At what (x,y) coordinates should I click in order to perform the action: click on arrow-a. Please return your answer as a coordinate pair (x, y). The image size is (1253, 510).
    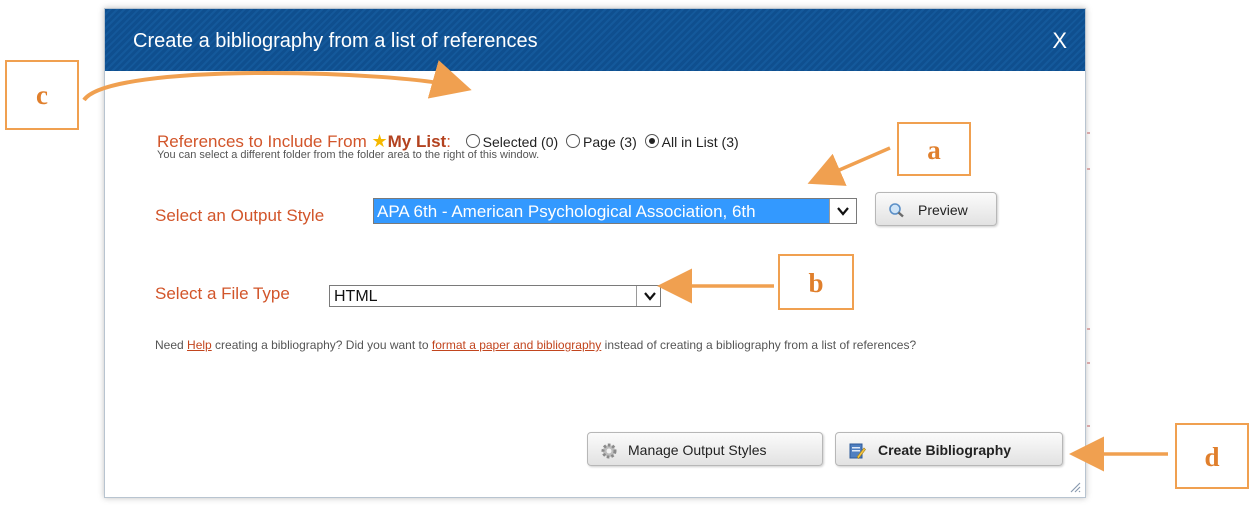
    Looking at the image, I should click on (849, 166).